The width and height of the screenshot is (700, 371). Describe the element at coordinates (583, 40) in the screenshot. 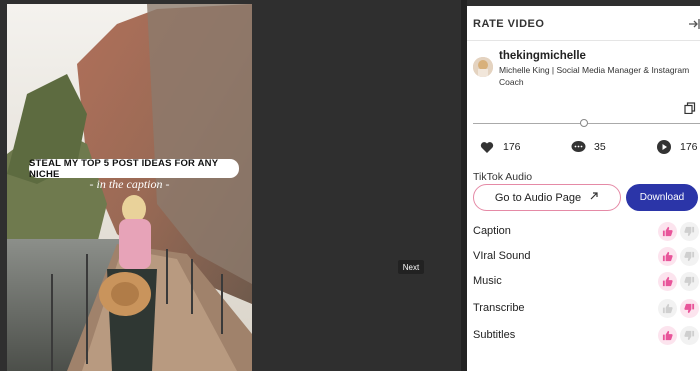

I see `header-divider` at that location.